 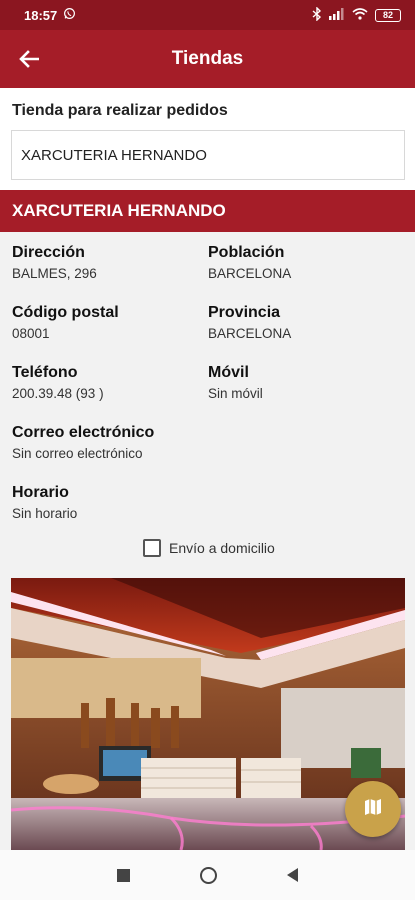 What do you see at coordinates (317, 14) in the screenshot?
I see `bluetooth-icon` at bounding box center [317, 14].